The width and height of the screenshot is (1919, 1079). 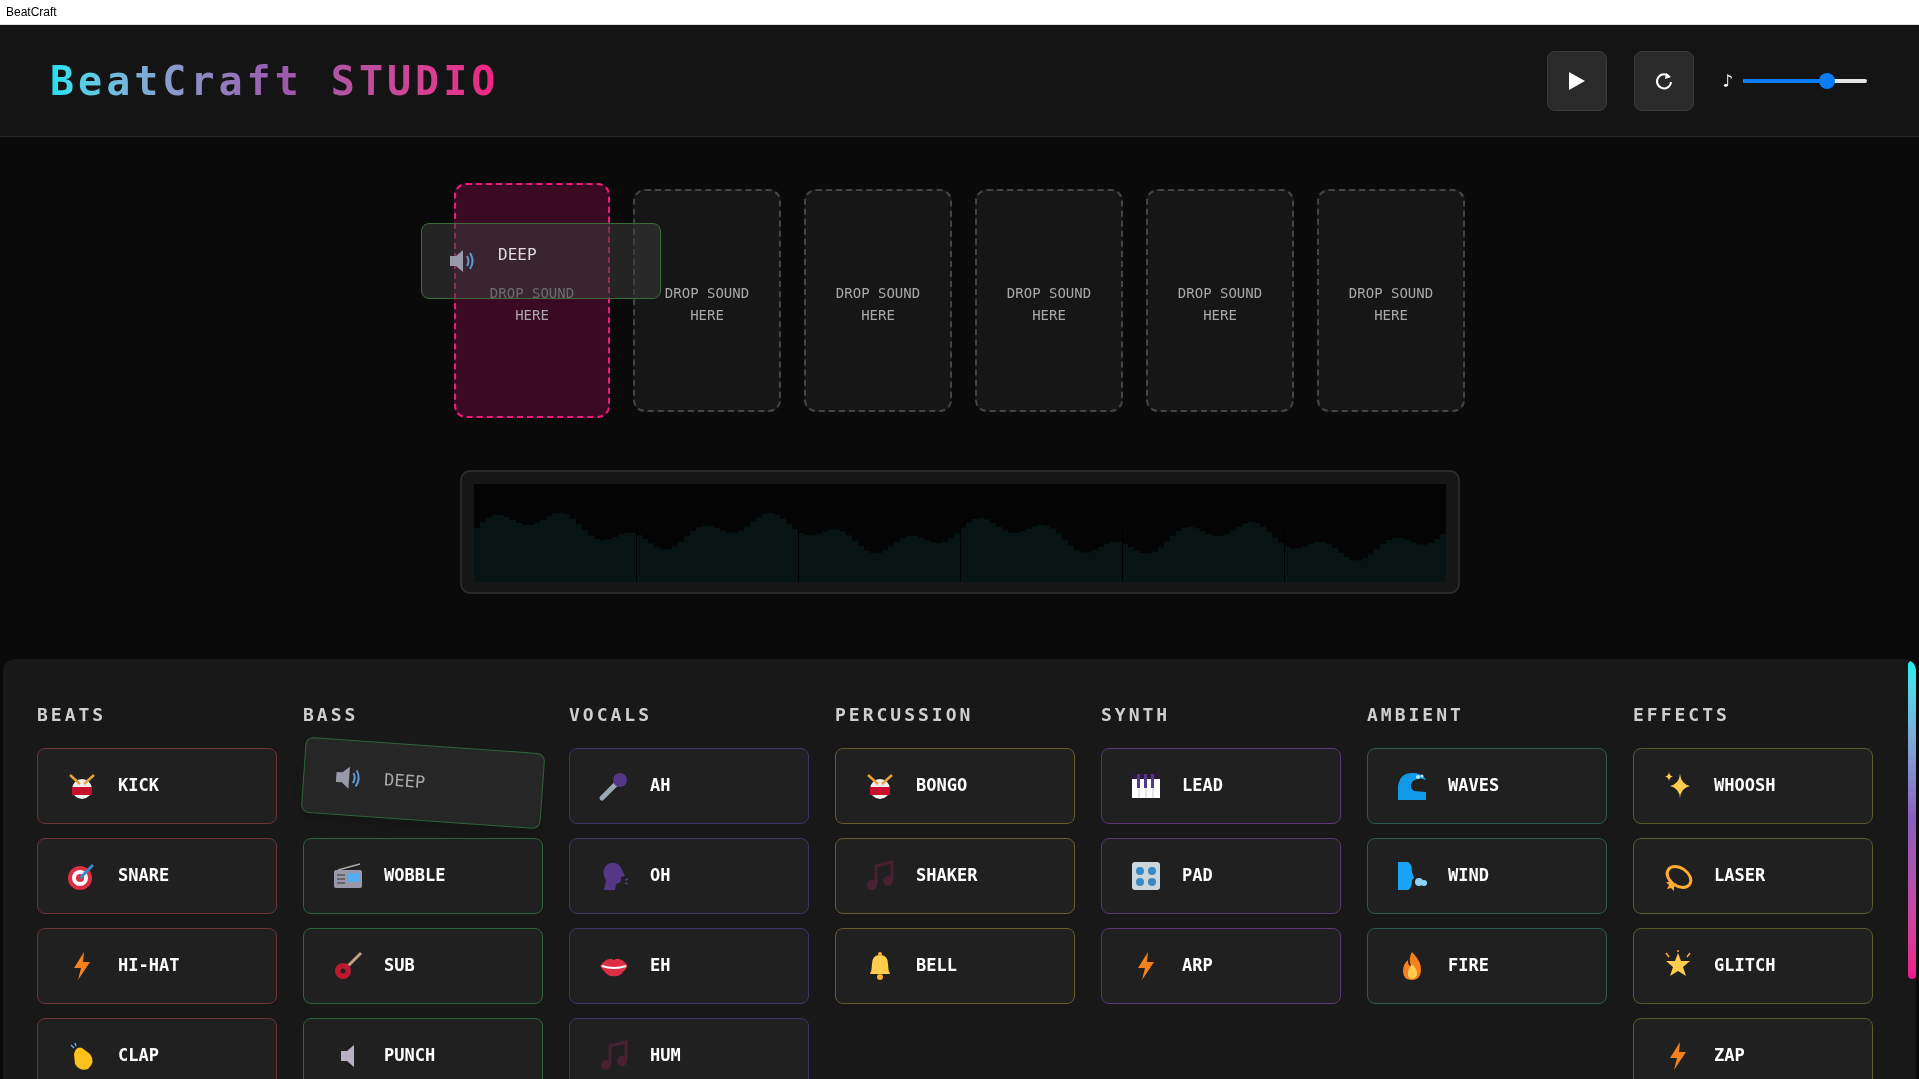 What do you see at coordinates (331, 714) in the screenshot?
I see `category-heading: BASS` at bounding box center [331, 714].